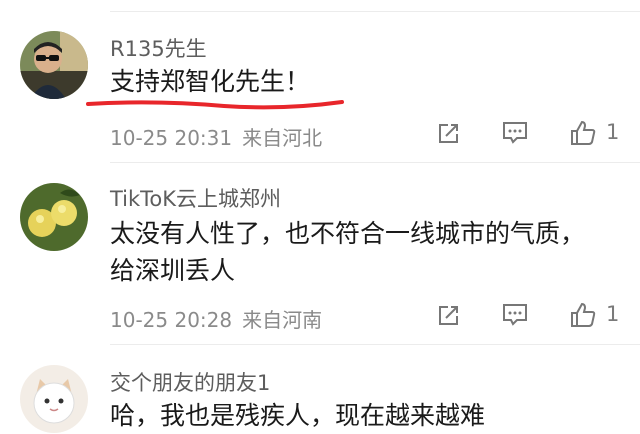 The image size is (640, 434). Describe the element at coordinates (190, 382) in the screenshot. I see `comment-username: 交个朋友的朋友1` at that location.